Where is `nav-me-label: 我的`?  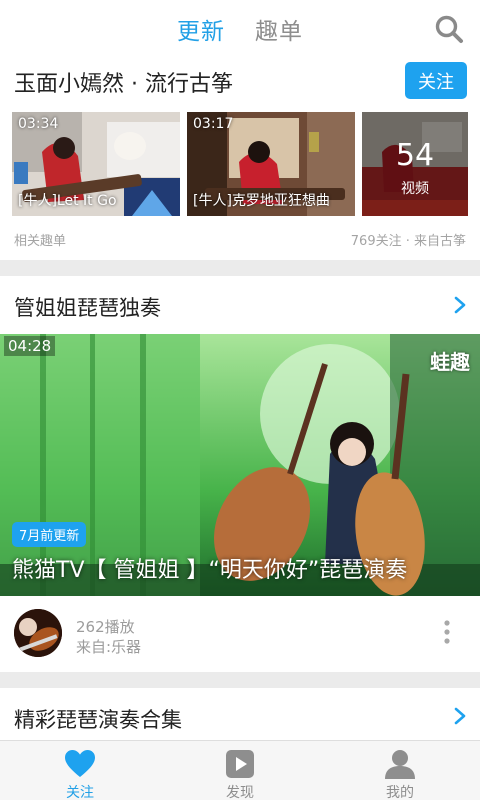
nav-me-label: 我的 is located at coordinates (400, 792).